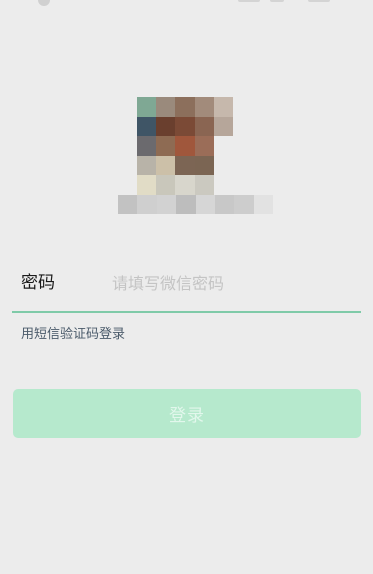 The image size is (373, 574). What do you see at coordinates (187, 413) in the screenshot?
I see `login-button: 登录` at bounding box center [187, 413].